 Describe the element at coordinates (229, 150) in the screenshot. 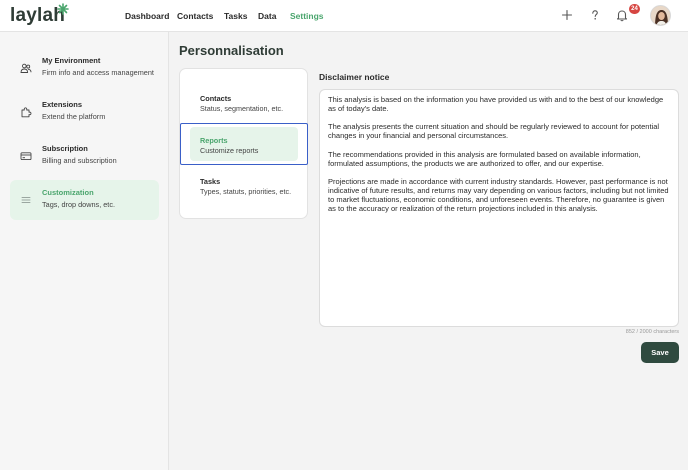

I see `category-subtitle: Customize reports` at that location.